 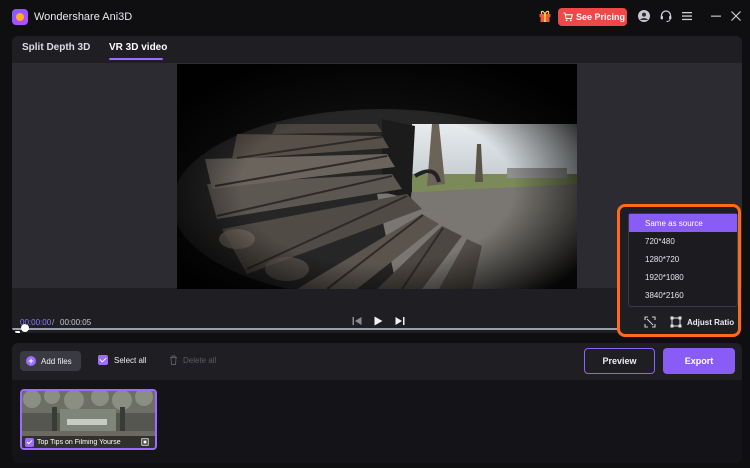 I want to click on plus-icon: +, so click(x=31, y=361).